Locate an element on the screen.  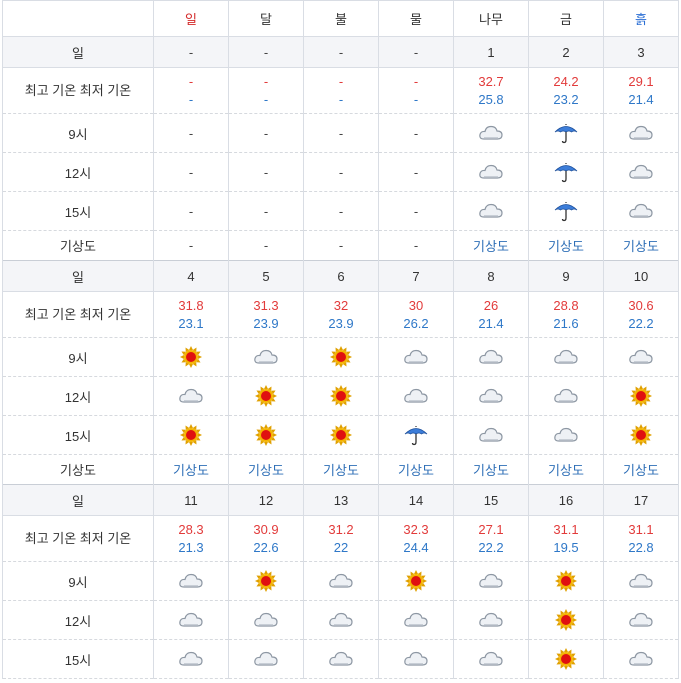
high-temp: - is located at coordinates (191, 81).